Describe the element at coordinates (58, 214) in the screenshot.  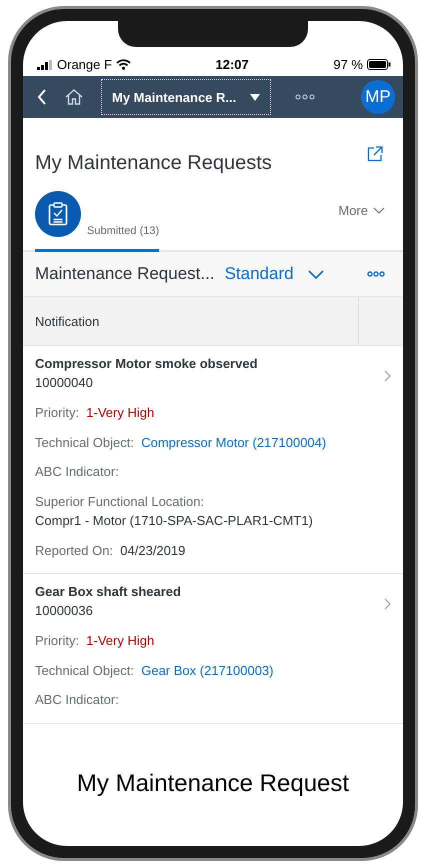
I see `clipboard-icon` at that location.